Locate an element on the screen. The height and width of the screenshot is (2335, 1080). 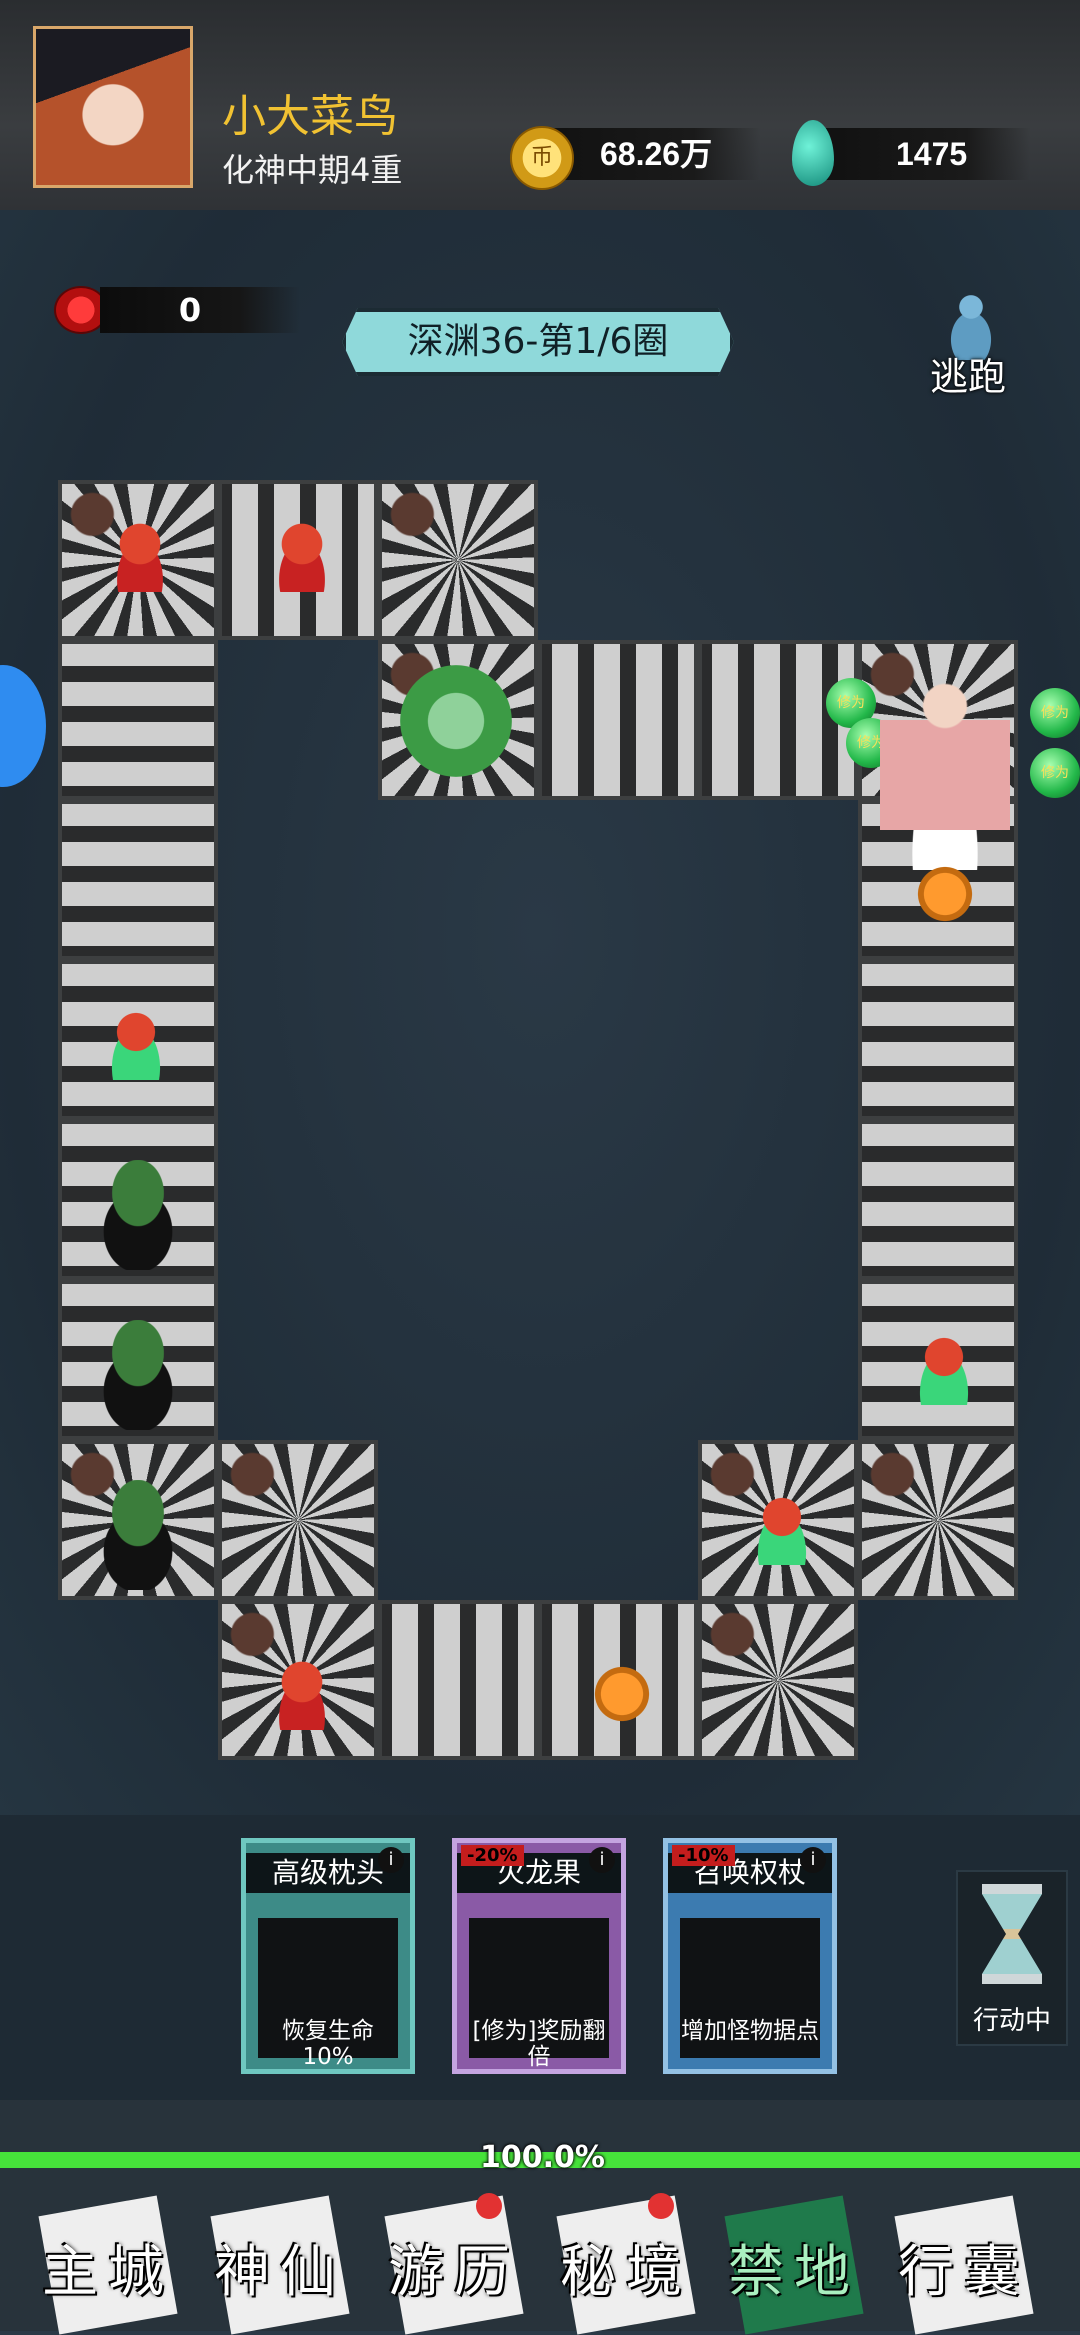
nav-tab-label: 禁地 is located at coordinates (794, 2272).